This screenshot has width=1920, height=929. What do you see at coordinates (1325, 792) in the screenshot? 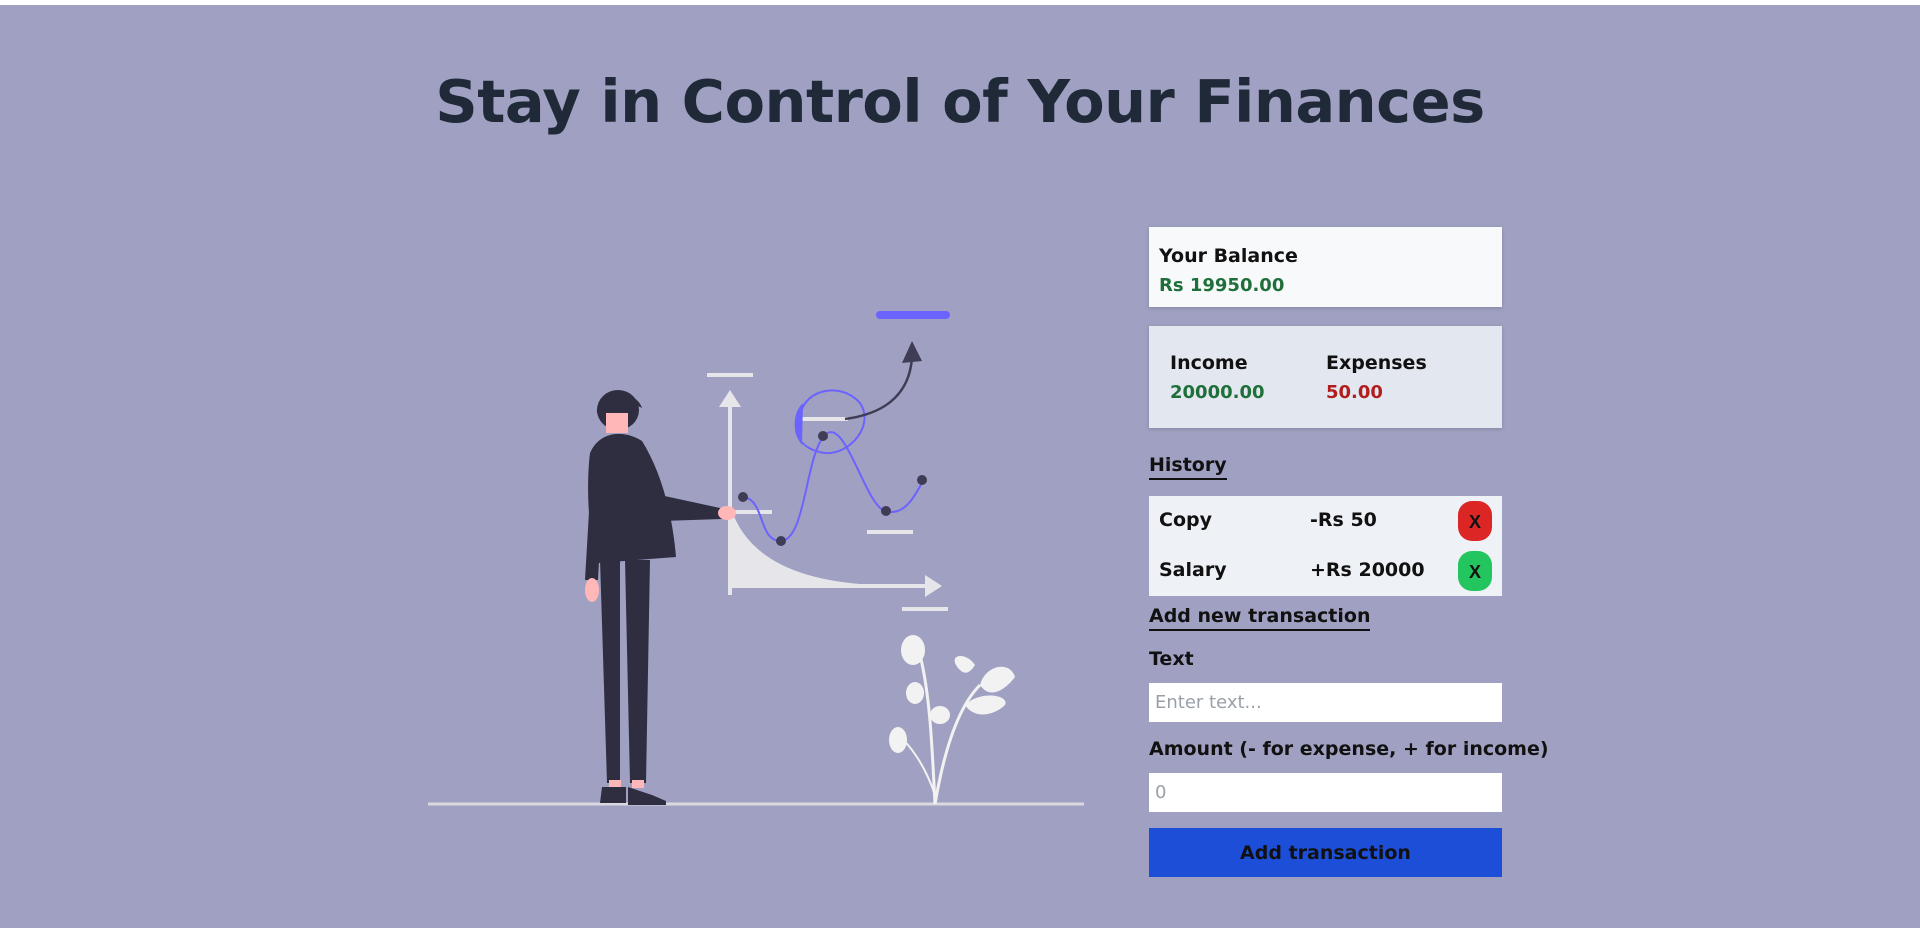
I see `amount-input` at bounding box center [1325, 792].